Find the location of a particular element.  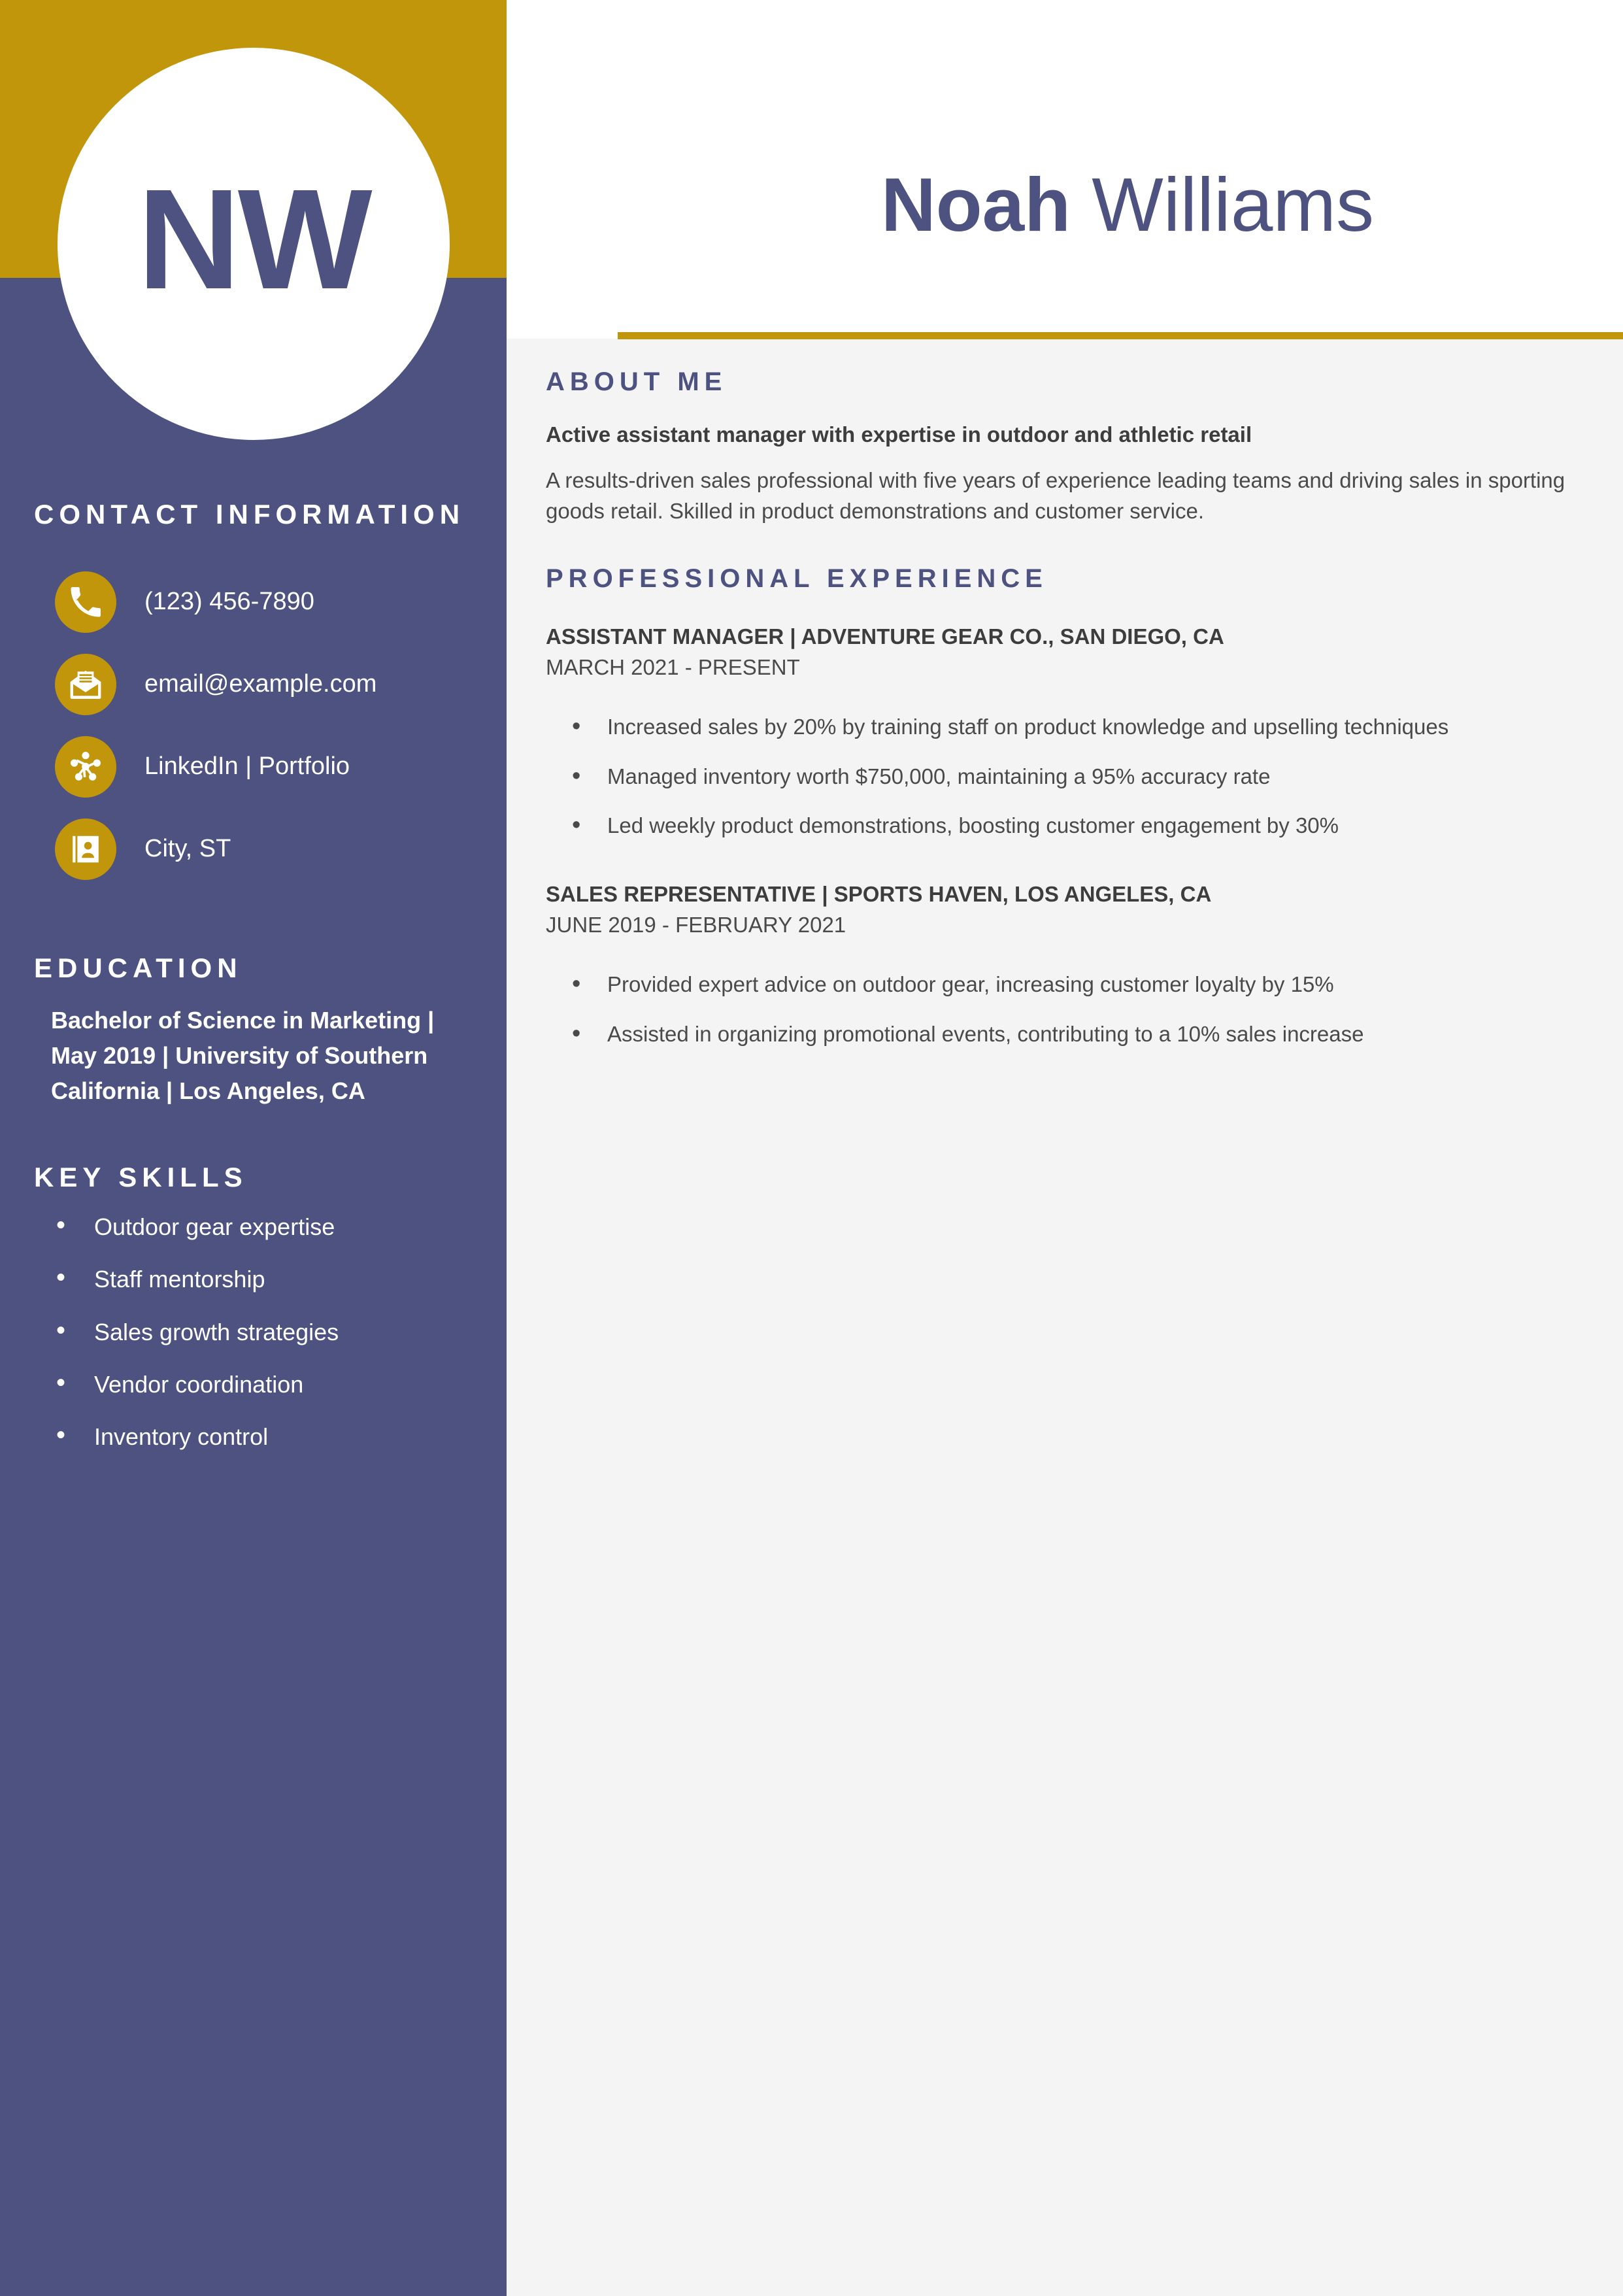

first-name: Noah is located at coordinates (976, 204).